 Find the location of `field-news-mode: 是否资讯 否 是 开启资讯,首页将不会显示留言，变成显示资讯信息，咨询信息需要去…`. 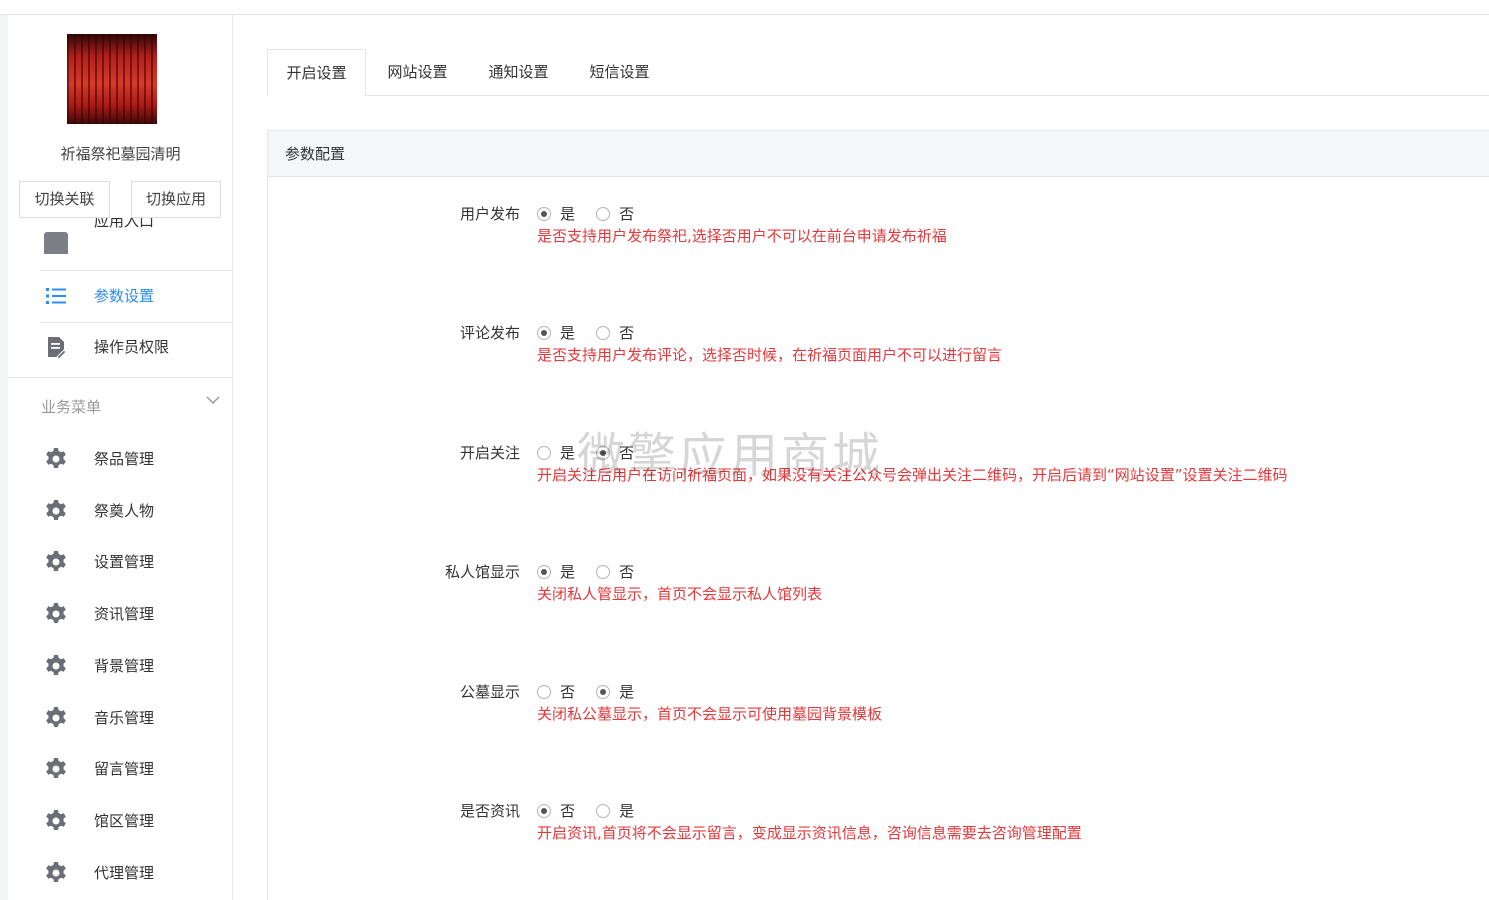

field-news-mode: 是否资讯 否 是 开启资讯,首页将不会显示留言，变成显示资讯信息，咨询信息需要去… is located at coordinates (878, 830).